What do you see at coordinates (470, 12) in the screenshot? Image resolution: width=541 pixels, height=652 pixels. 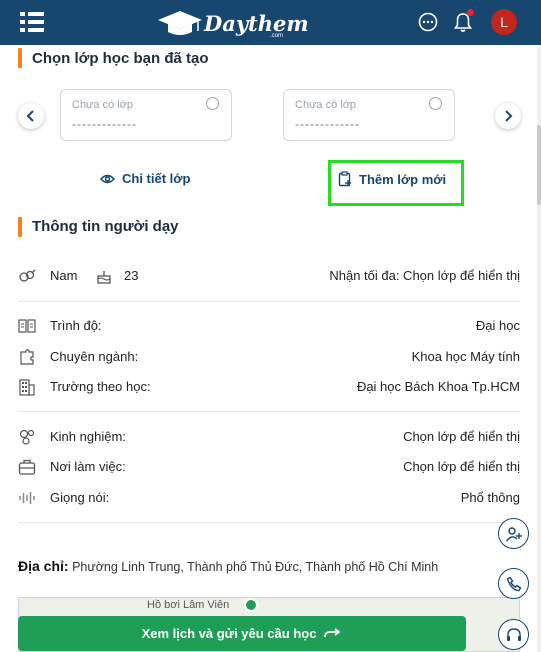 I see `notification-badge` at bounding box center [470, 12].